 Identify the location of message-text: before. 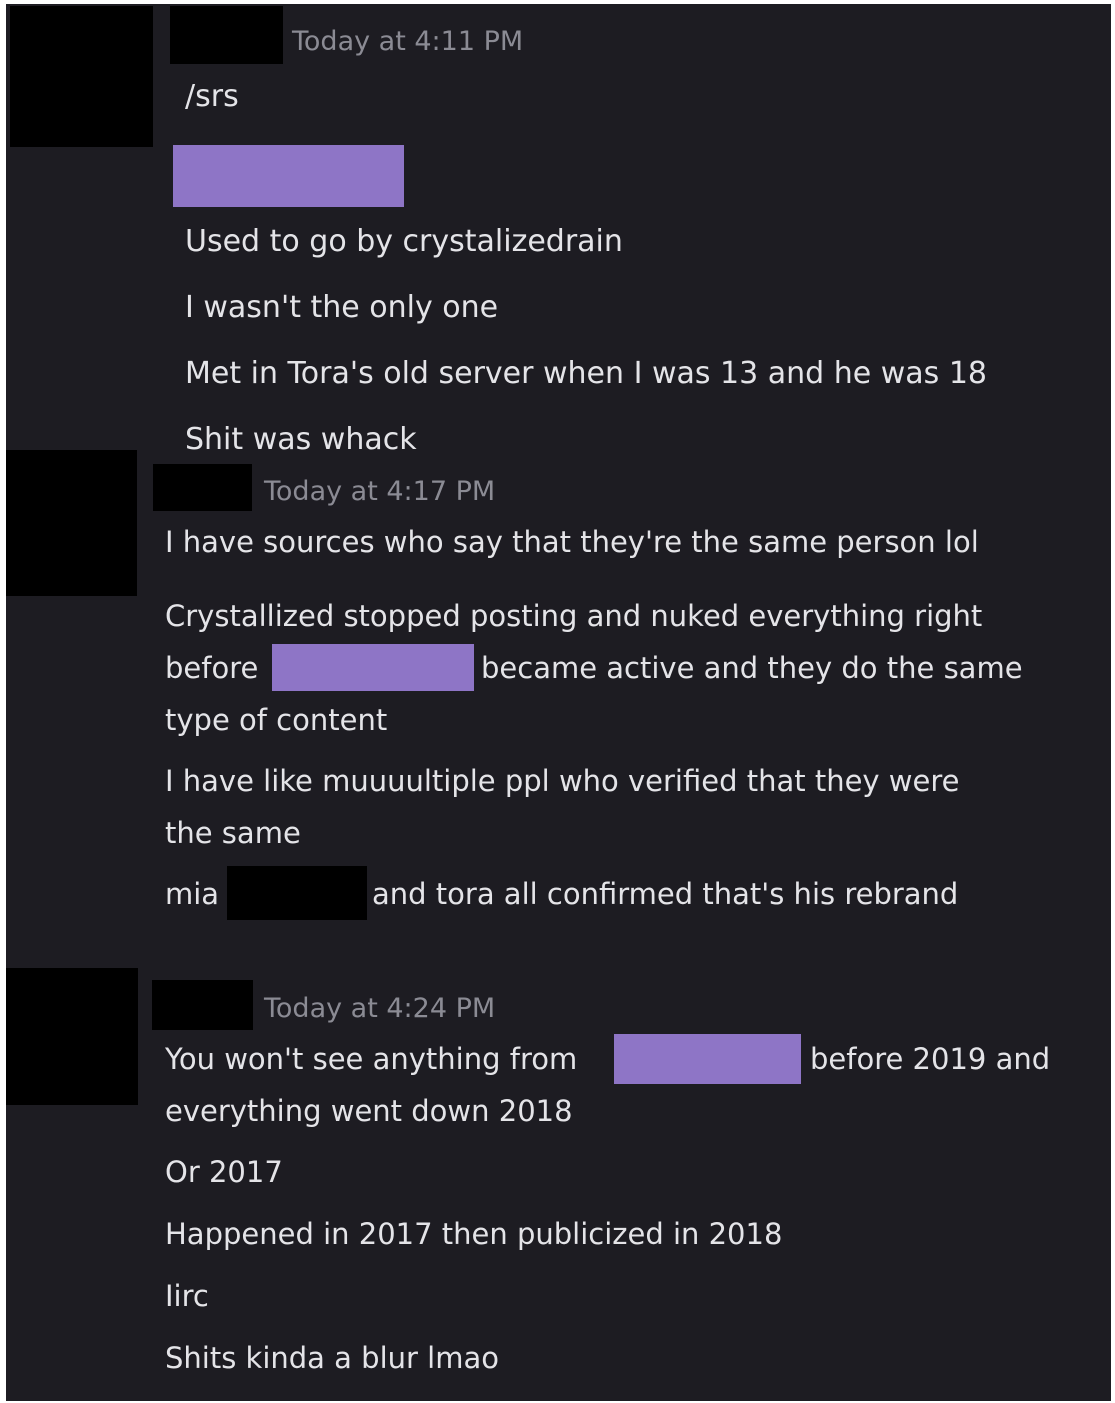
(212, 668).